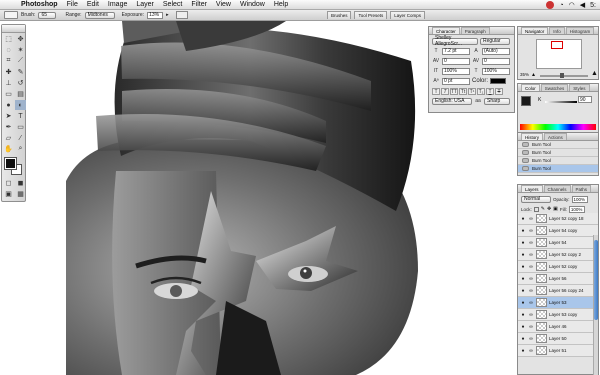  I want to click on tab-paths: Paths, so click(581, 188).